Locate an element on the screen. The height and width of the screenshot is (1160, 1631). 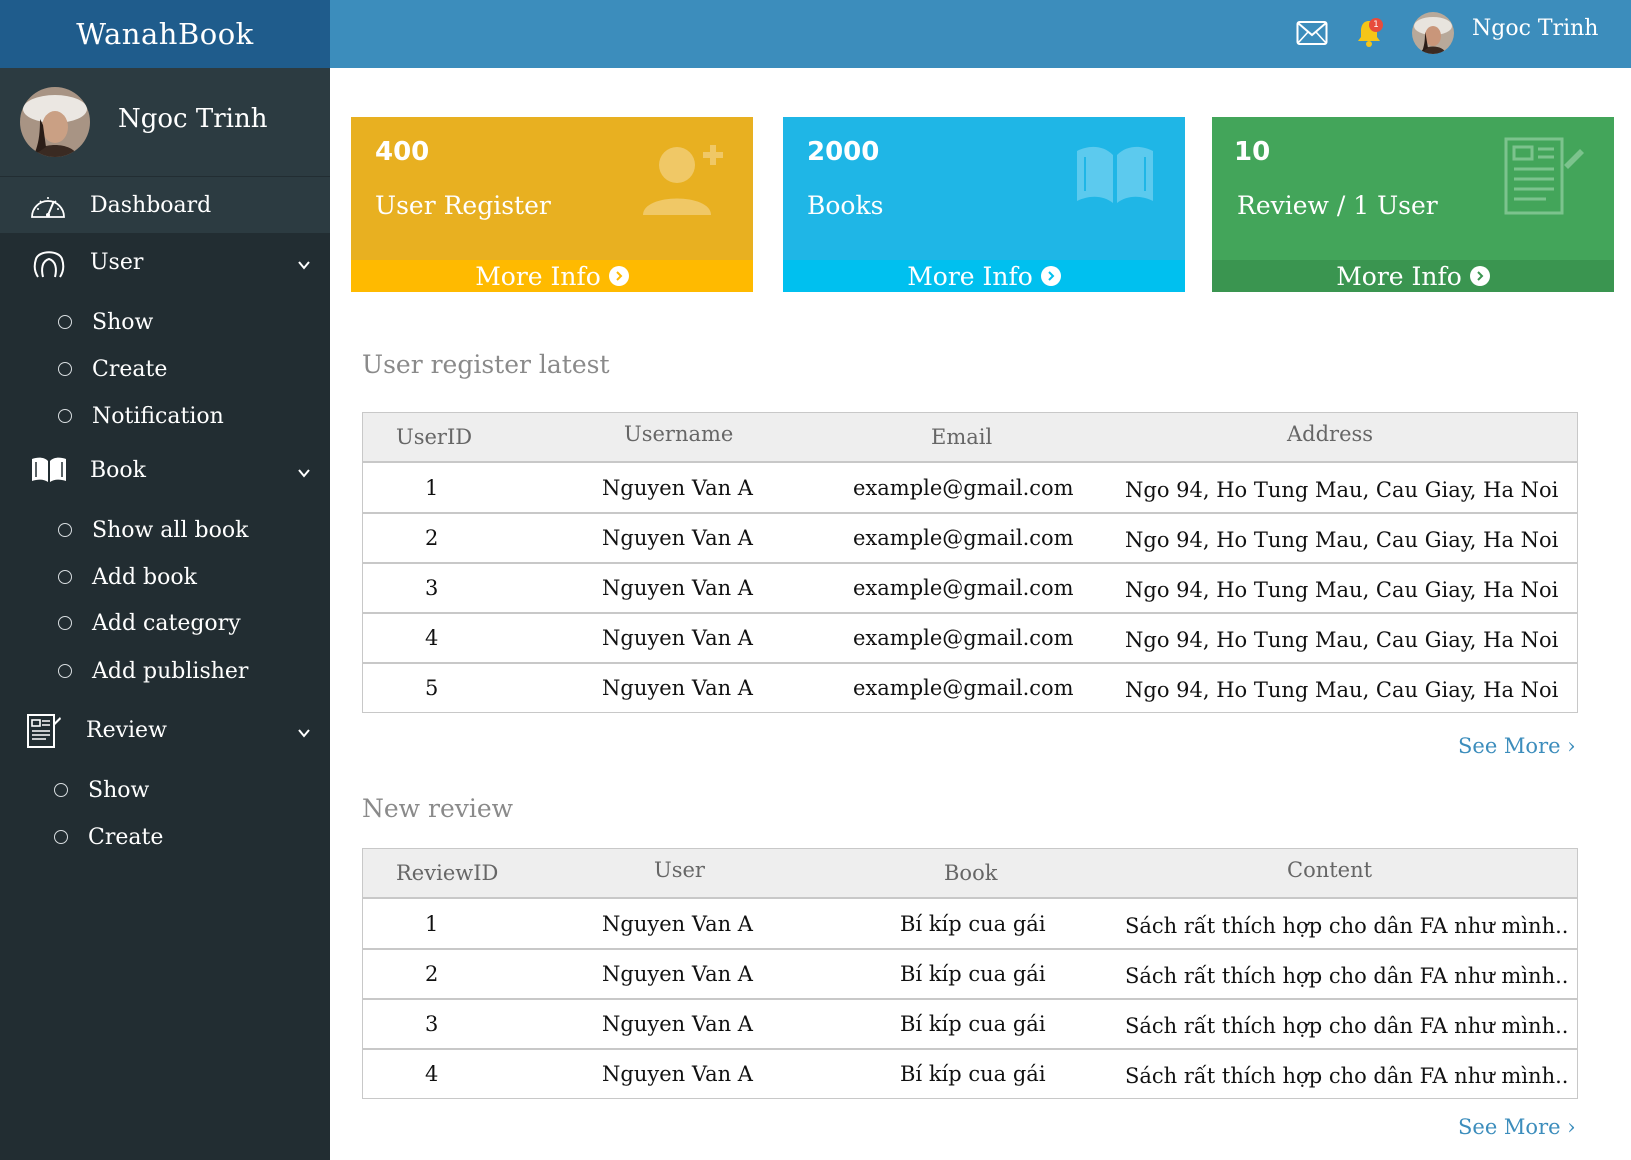
column-header: Username is located at coordinates (678, 434).